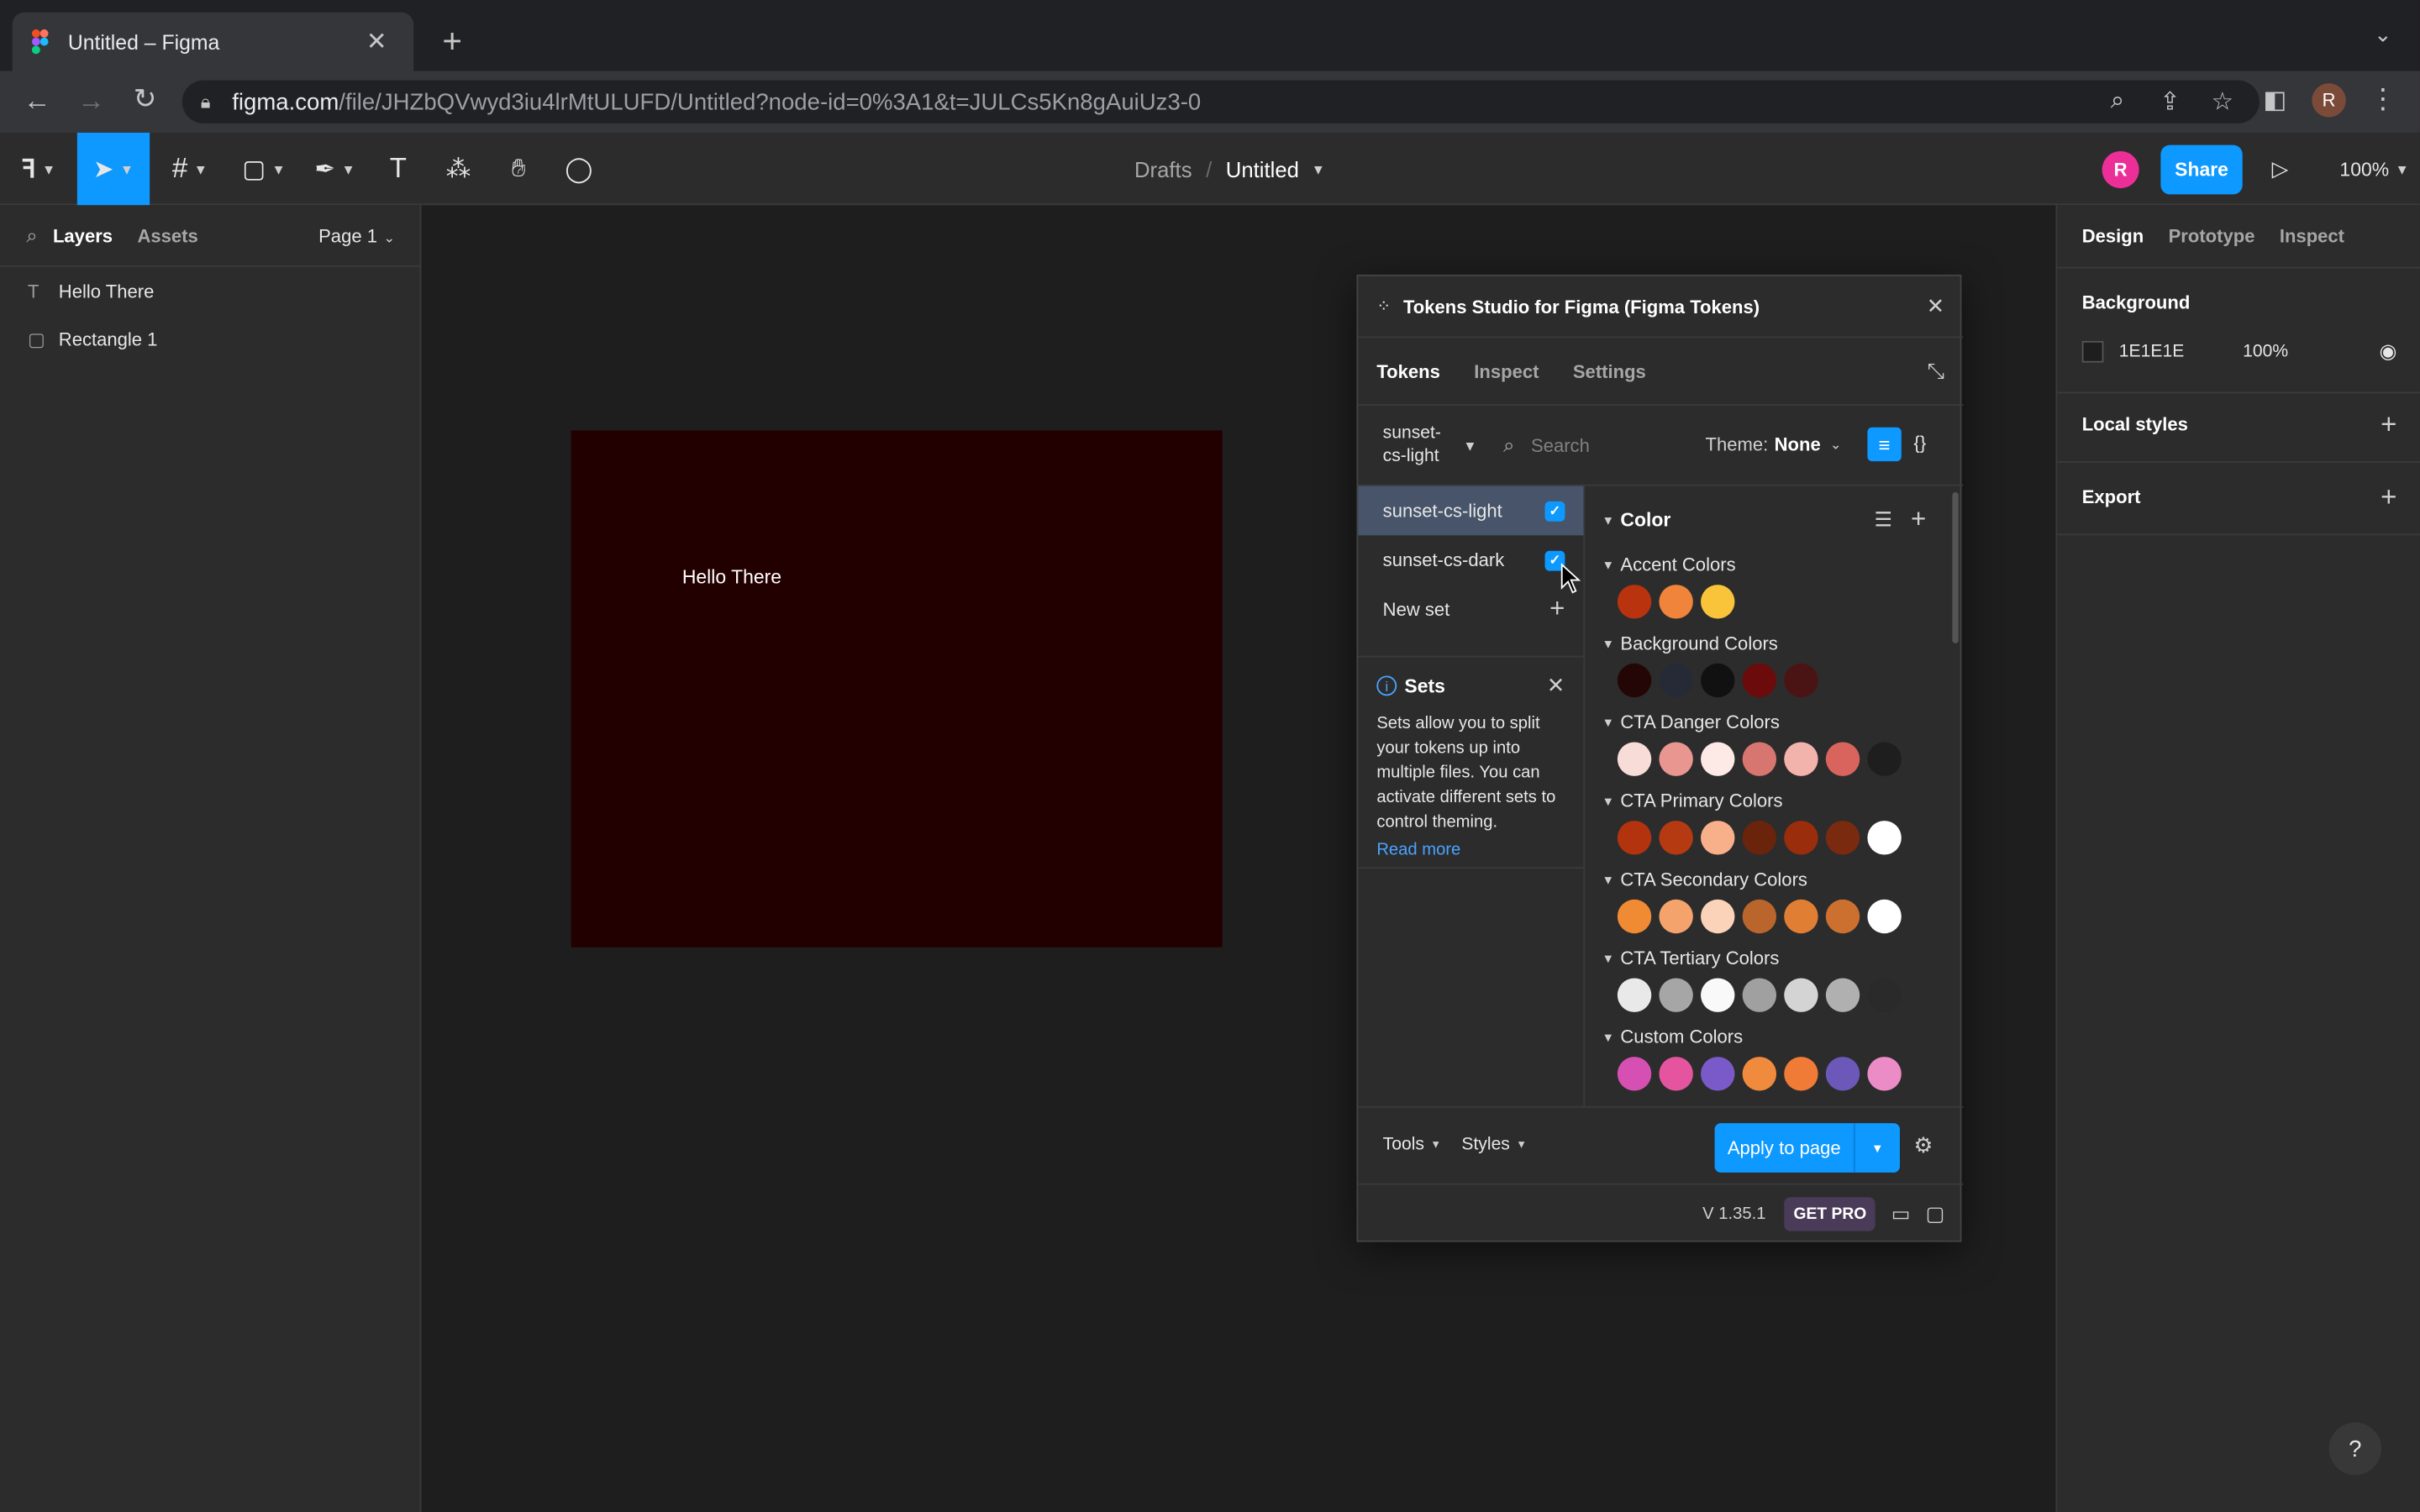  Describe the element at coordinates (1807, 1148) in the screenshot. I see `apply-to-page-button: Apply to page ▼` at that location.